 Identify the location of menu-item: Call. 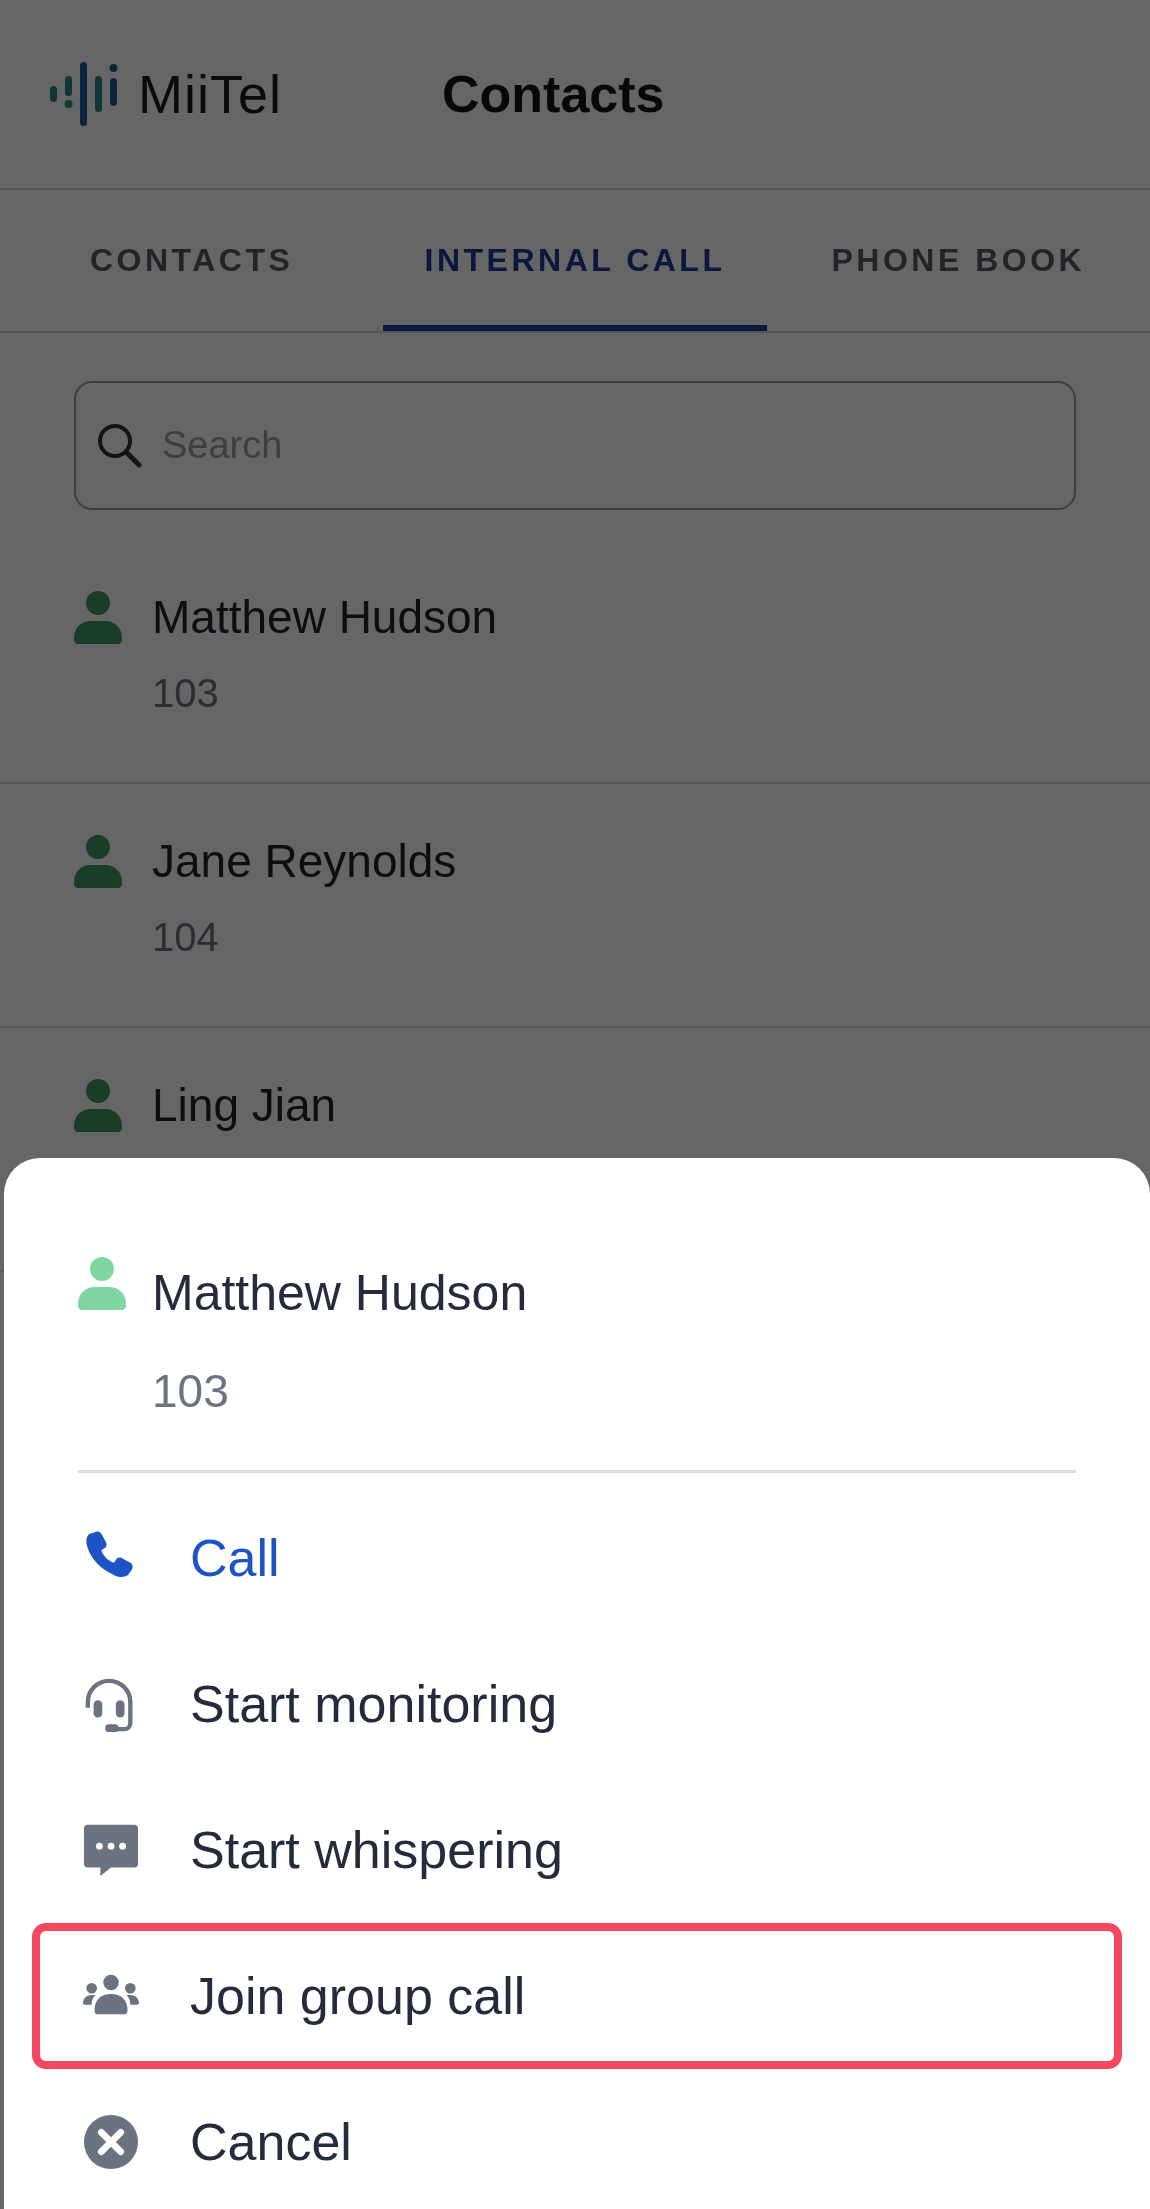
(577, 1558).